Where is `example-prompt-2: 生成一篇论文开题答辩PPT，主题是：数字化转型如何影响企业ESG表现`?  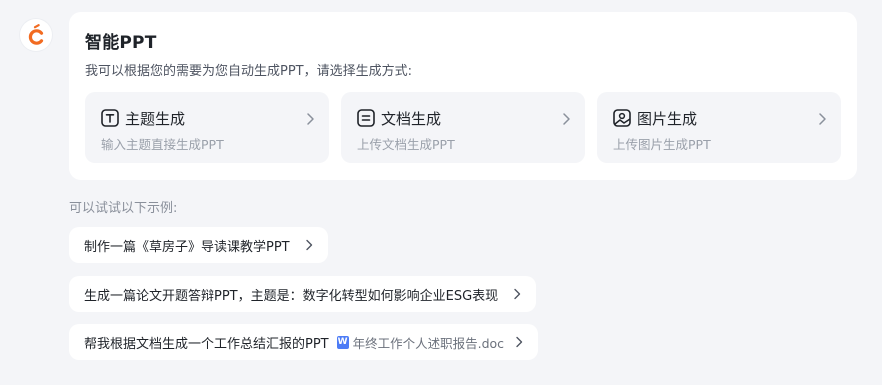 example-prompt-2: 生成一篇论文开题答辩PPT，主题是：数字化转型如何影响企业ESG表现 is located at coordinates (303, 294).